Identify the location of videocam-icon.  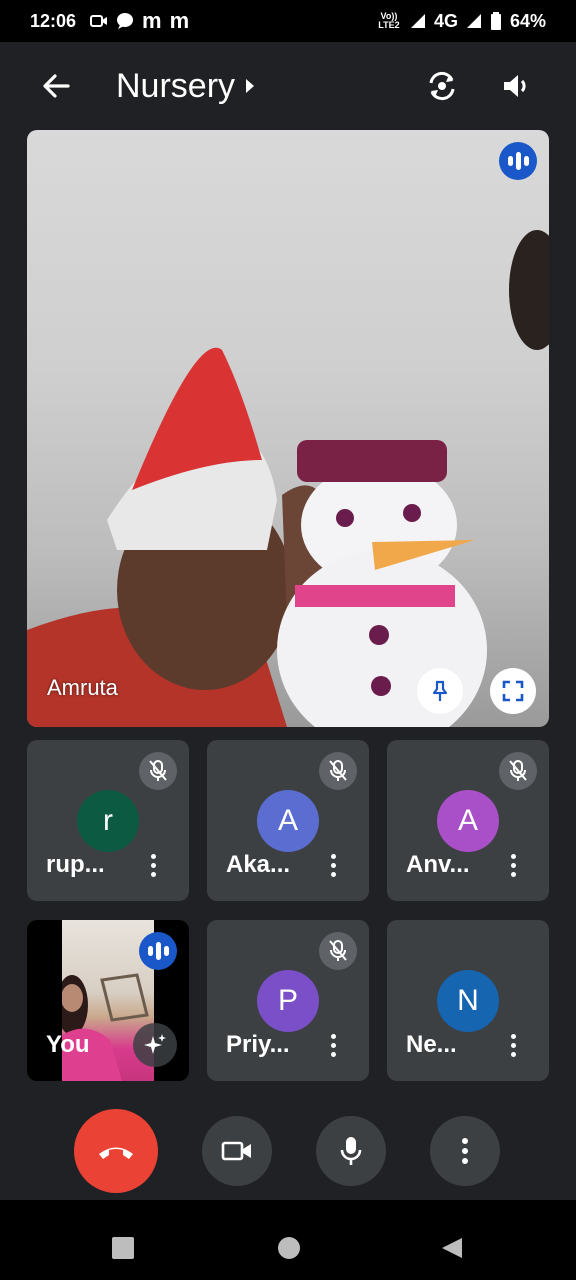
(236, 1151).